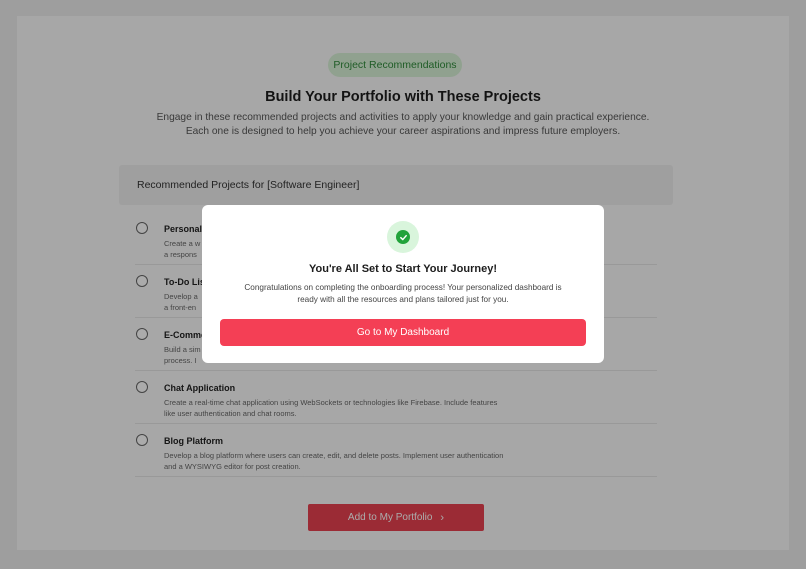  Describe the element at coordinates (402, 269) in the screenshot. I see `modal-title: You're All Set to Start Your Journey!` at that location.